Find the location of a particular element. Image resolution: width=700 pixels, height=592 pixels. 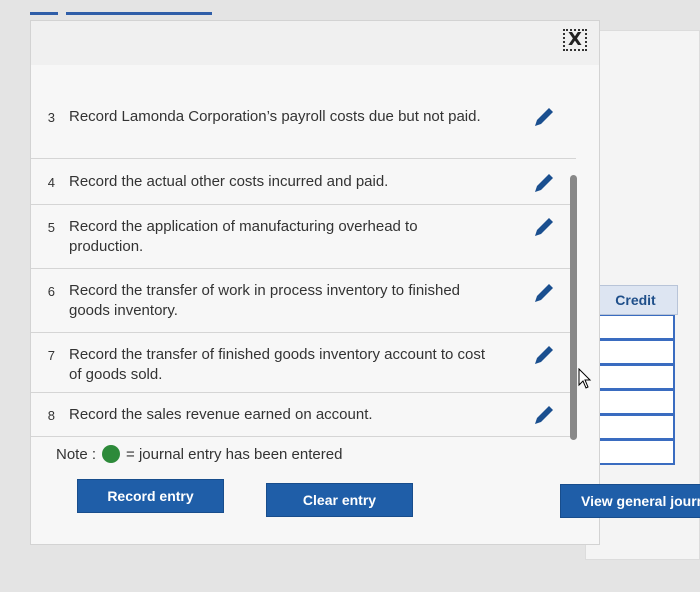

legend-note: Note : = journal entry has been entered is located at coordinates (199, 454).